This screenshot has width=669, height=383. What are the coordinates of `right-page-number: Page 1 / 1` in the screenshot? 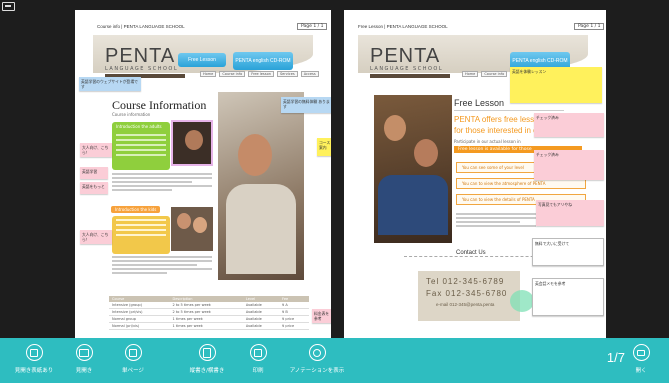 It's located at (589, 26).